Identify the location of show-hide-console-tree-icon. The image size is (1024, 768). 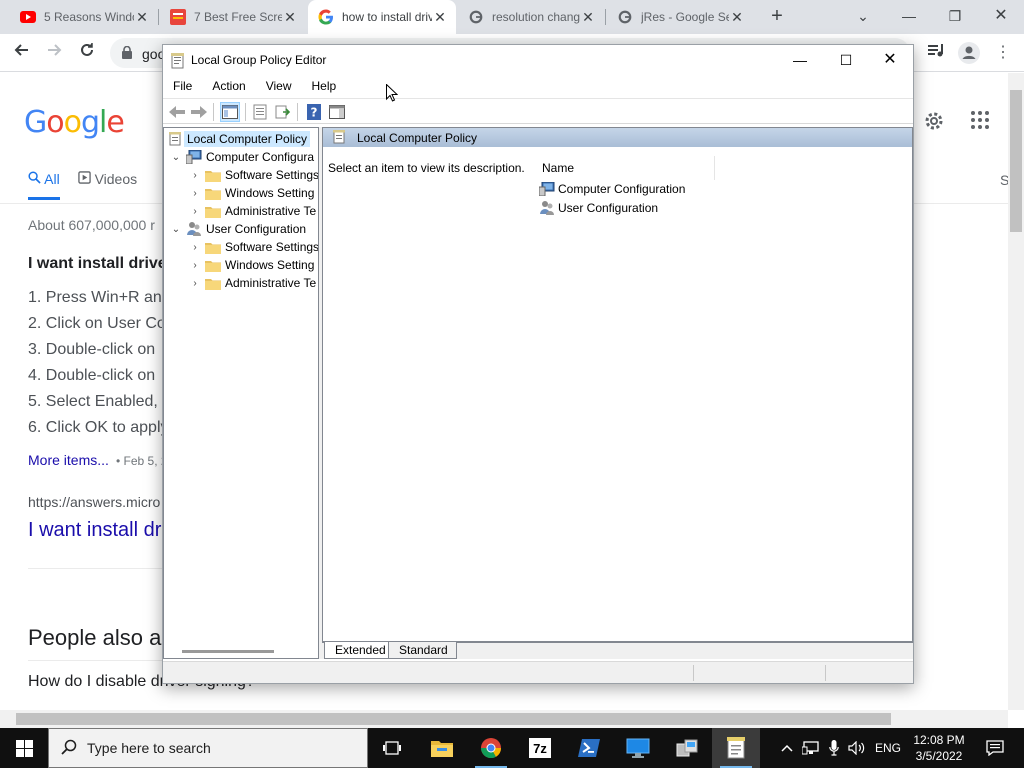
(230, 112).